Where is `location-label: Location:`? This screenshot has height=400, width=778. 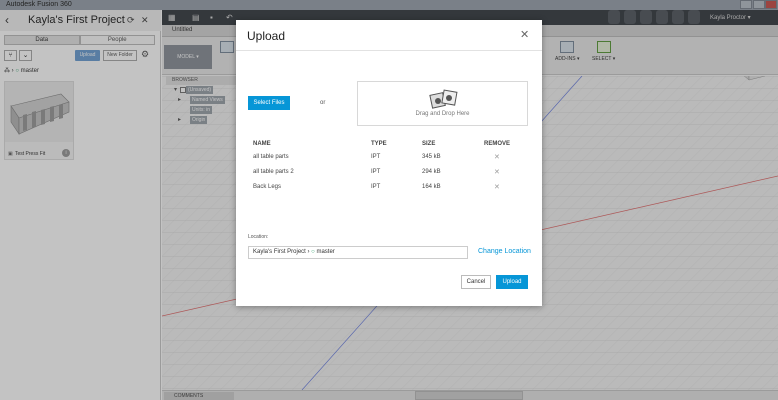
location-label: Location: is located at coordinates (258, 237).